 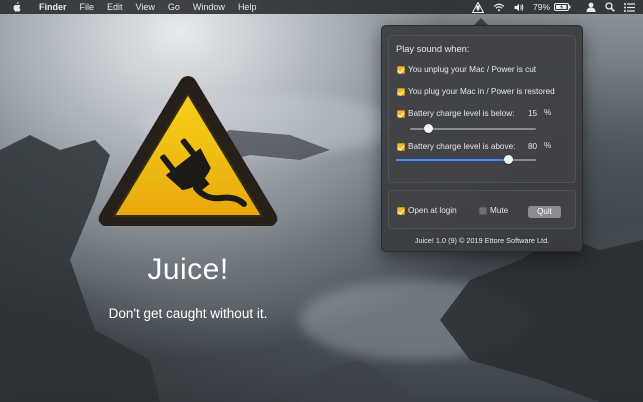 I want to click on mute-checkbox, so click(x=483, y=211).